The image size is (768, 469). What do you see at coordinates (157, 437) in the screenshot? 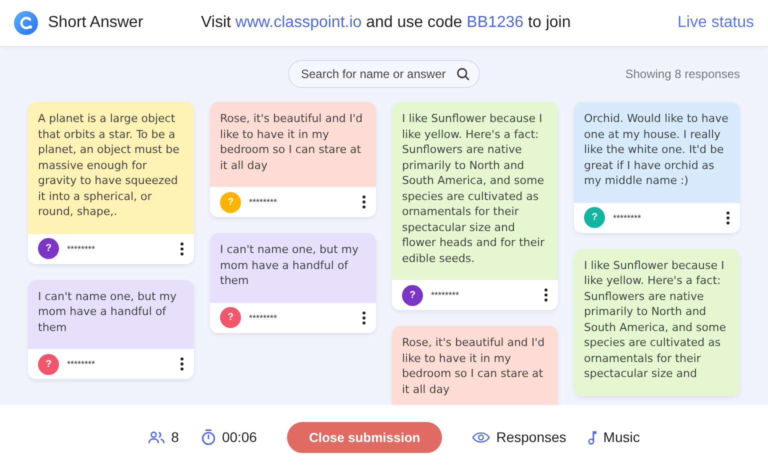
I see `people-icon` at bounding box center [157, 437].